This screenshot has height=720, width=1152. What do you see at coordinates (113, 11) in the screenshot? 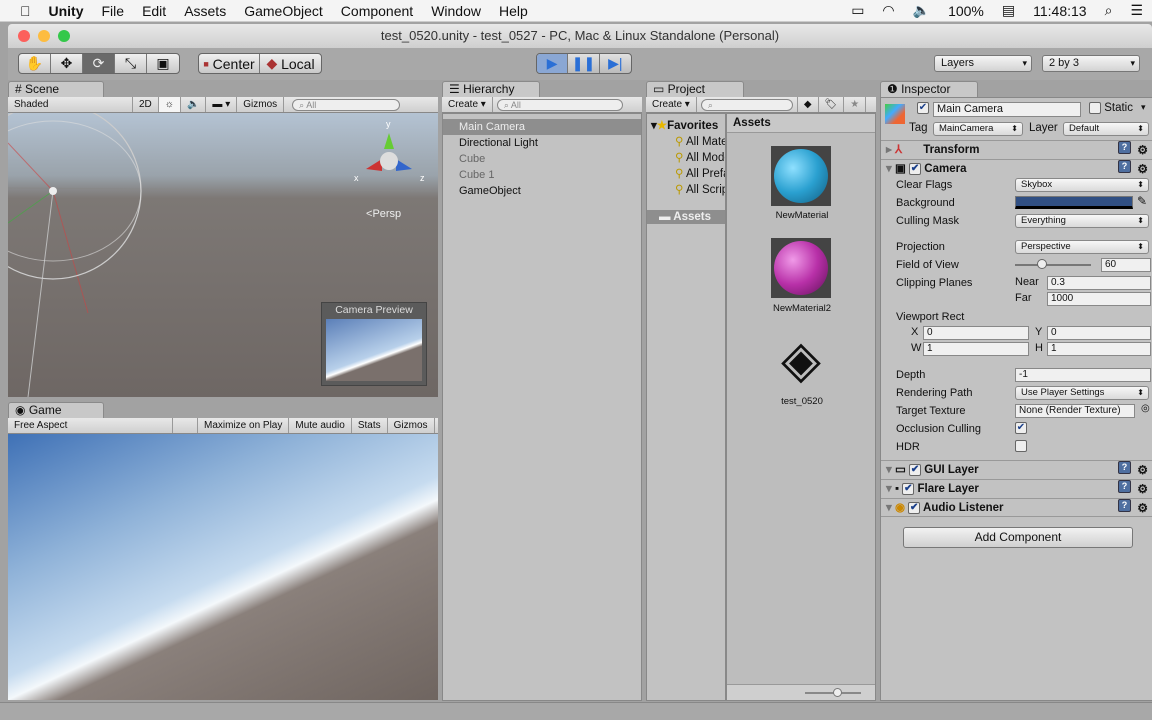
I see `menu-file: File` at bounding box center [113, 11].